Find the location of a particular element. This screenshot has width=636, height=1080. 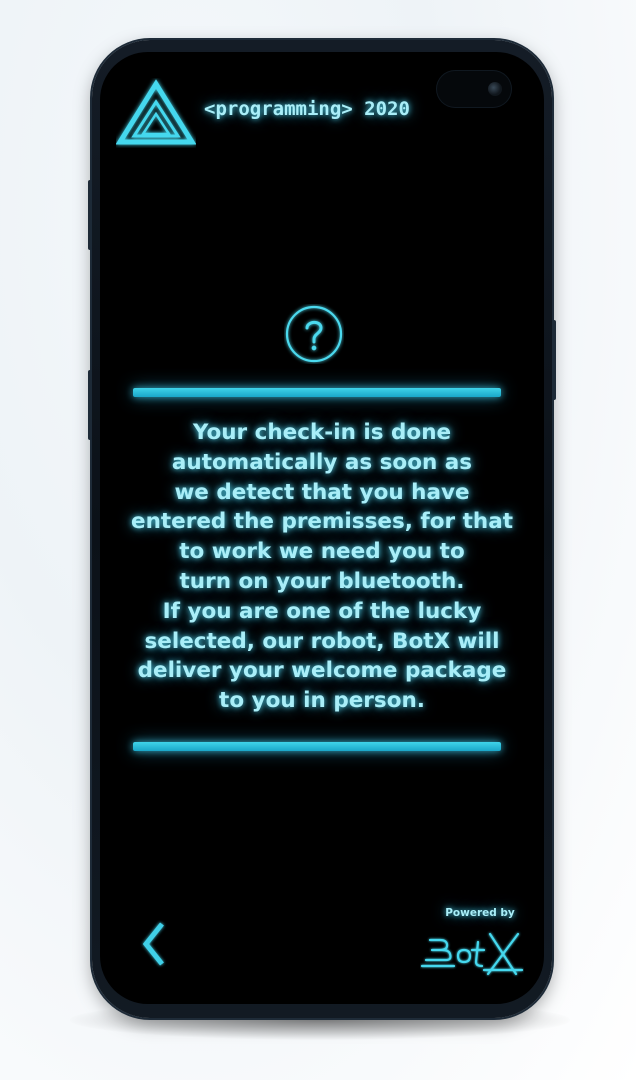

chevron-left-icon is located at coordinates (155, 944).